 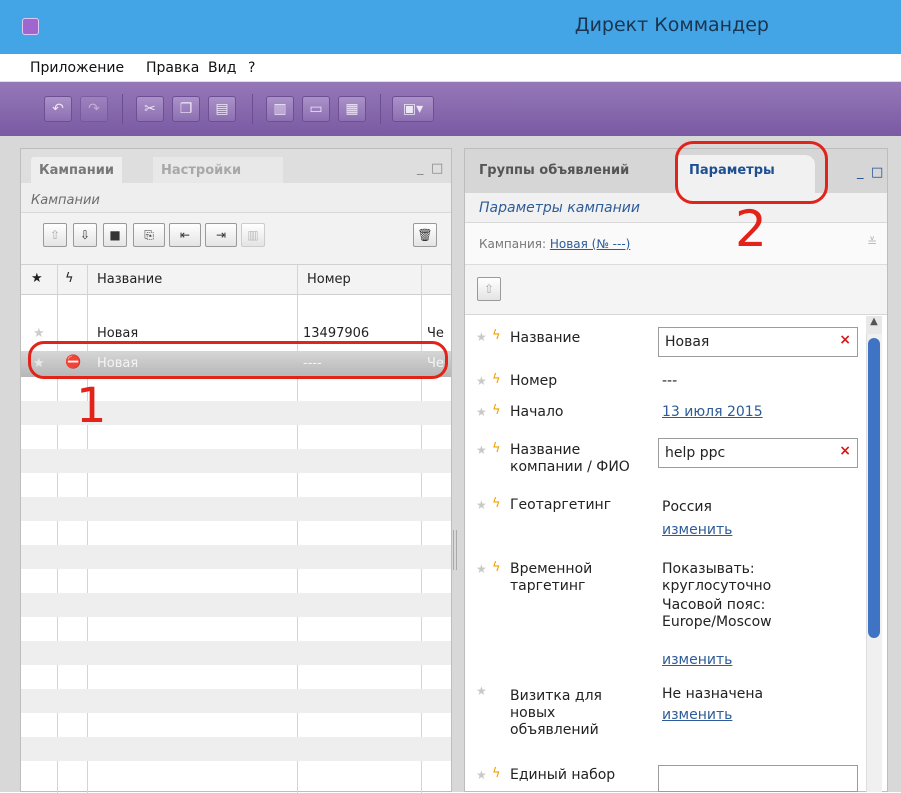 I want to click on undo-icon: ↶, so click(x=58, y=109).